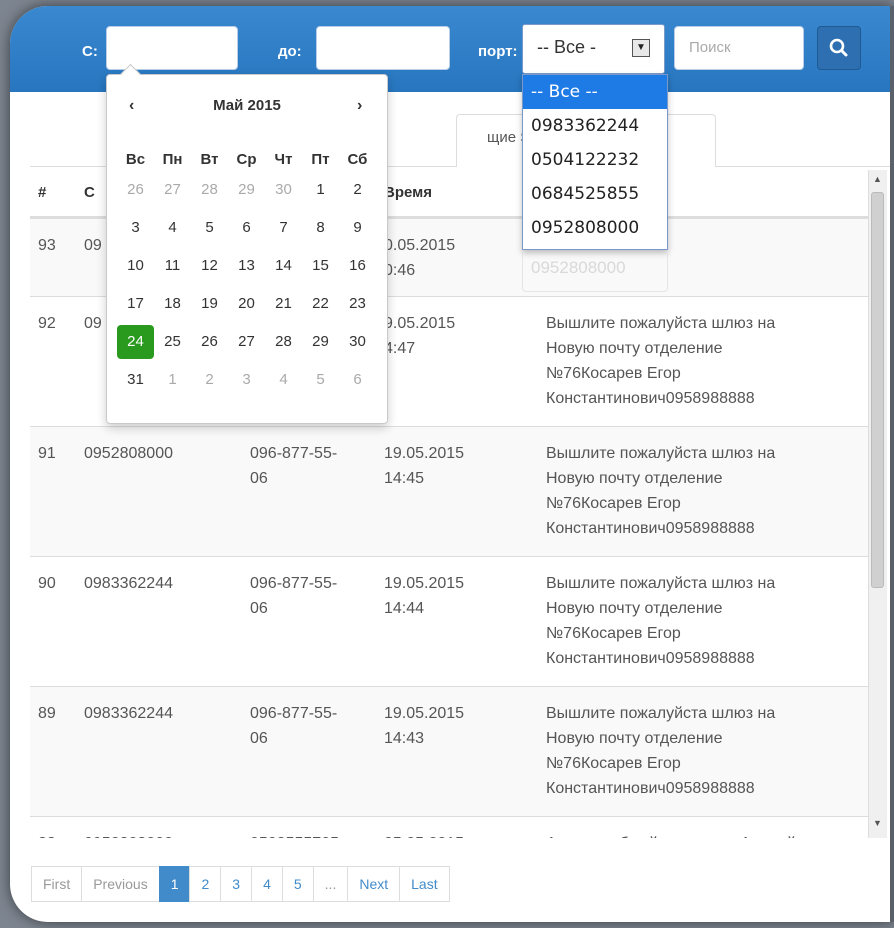 The width and height of the screenshot is (894, 928). Describe the element at coordinates (209, 304) in the screenshot. I see `datepicker-day: 19` at that location.